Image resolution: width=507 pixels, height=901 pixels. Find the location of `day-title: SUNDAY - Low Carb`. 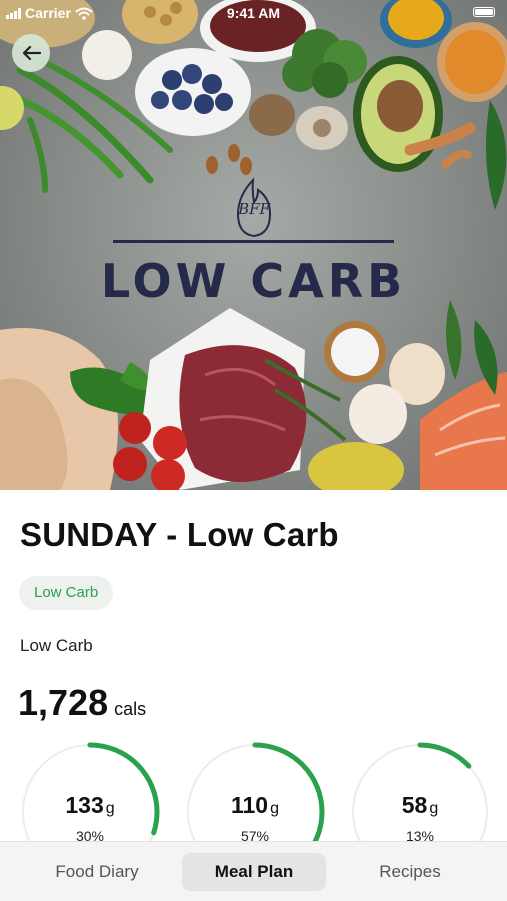

day-title: SUNDAY - Low Carb is located at coordinates (179, 534).